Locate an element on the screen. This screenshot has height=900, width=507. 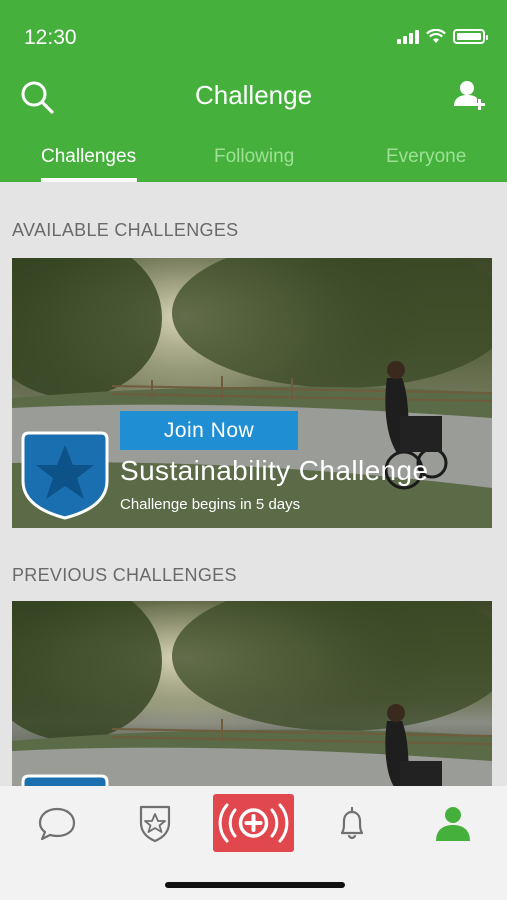
emergency-button is located at coordinates (253, 823).